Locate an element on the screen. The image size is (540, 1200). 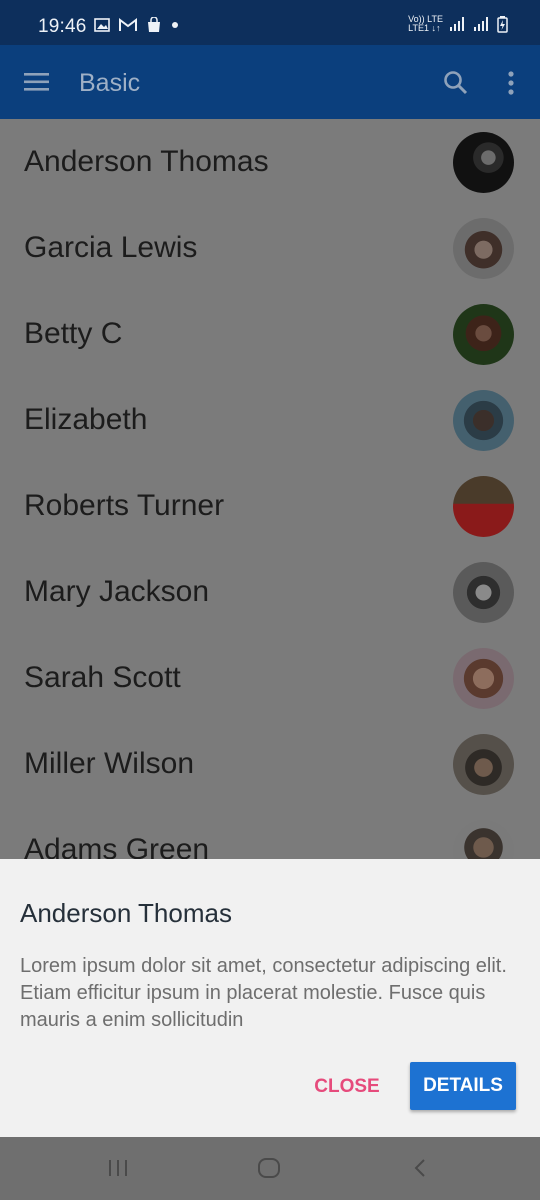
network-type: Vo)) LTE LTE1 ↓↑ is located at coordinates (425, 24).